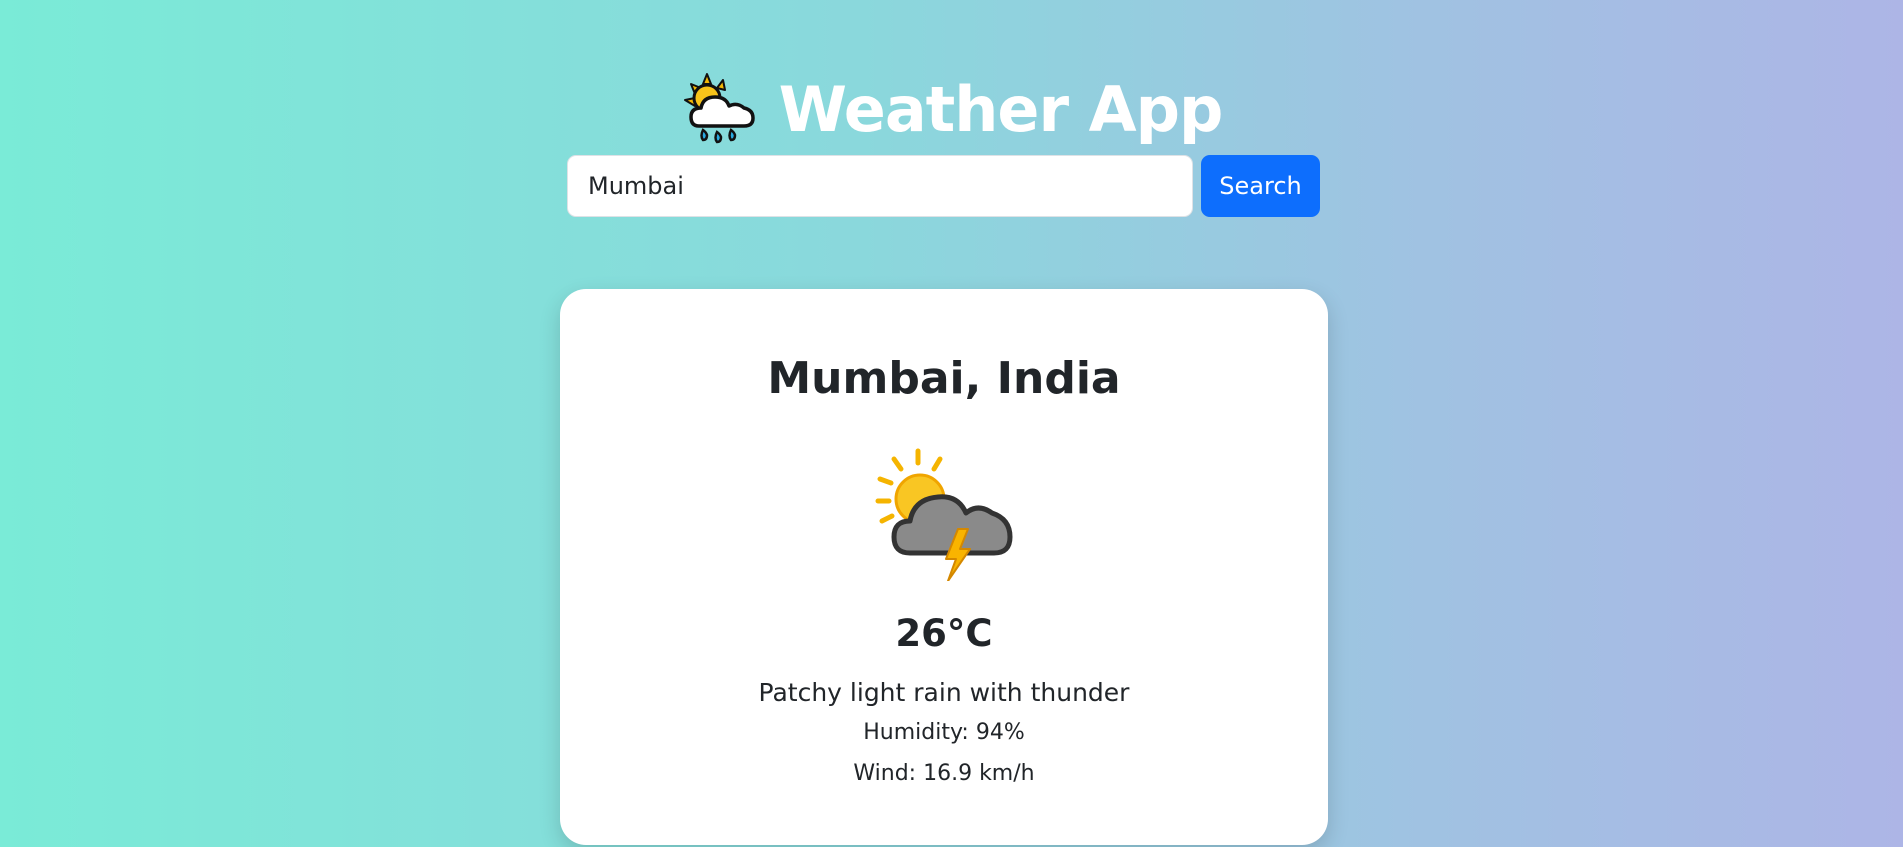 The image size is (1903, 847). Describe the element at coordinates (719, 108) in the screenshot. I see `sun-behind-rain-cloud-icon` at that location.